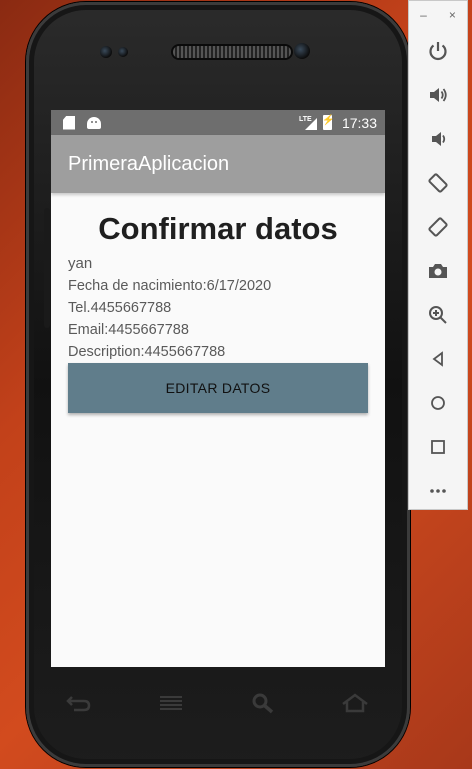  I want to click on search-icon, so click(263, 703).